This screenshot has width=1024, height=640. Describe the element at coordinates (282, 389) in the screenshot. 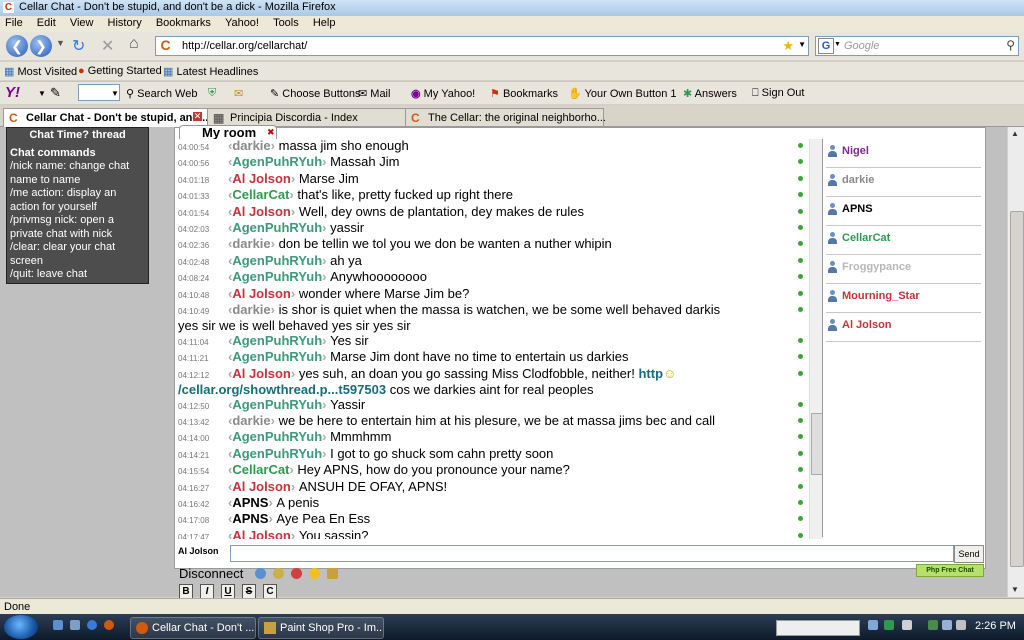

I see `message-link: /cellar.org/showthread.p...t597503` at that location.